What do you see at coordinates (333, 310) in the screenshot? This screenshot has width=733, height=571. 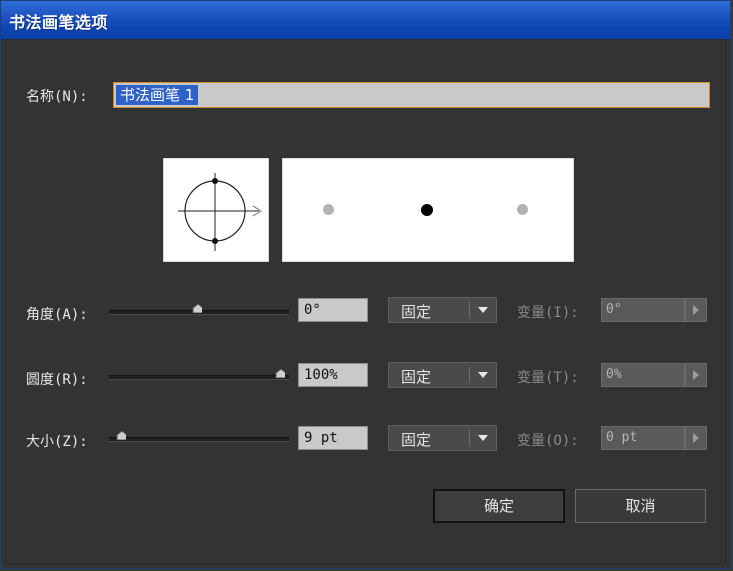 I see `angle-input: 0°` at bounding box center [333, 310].